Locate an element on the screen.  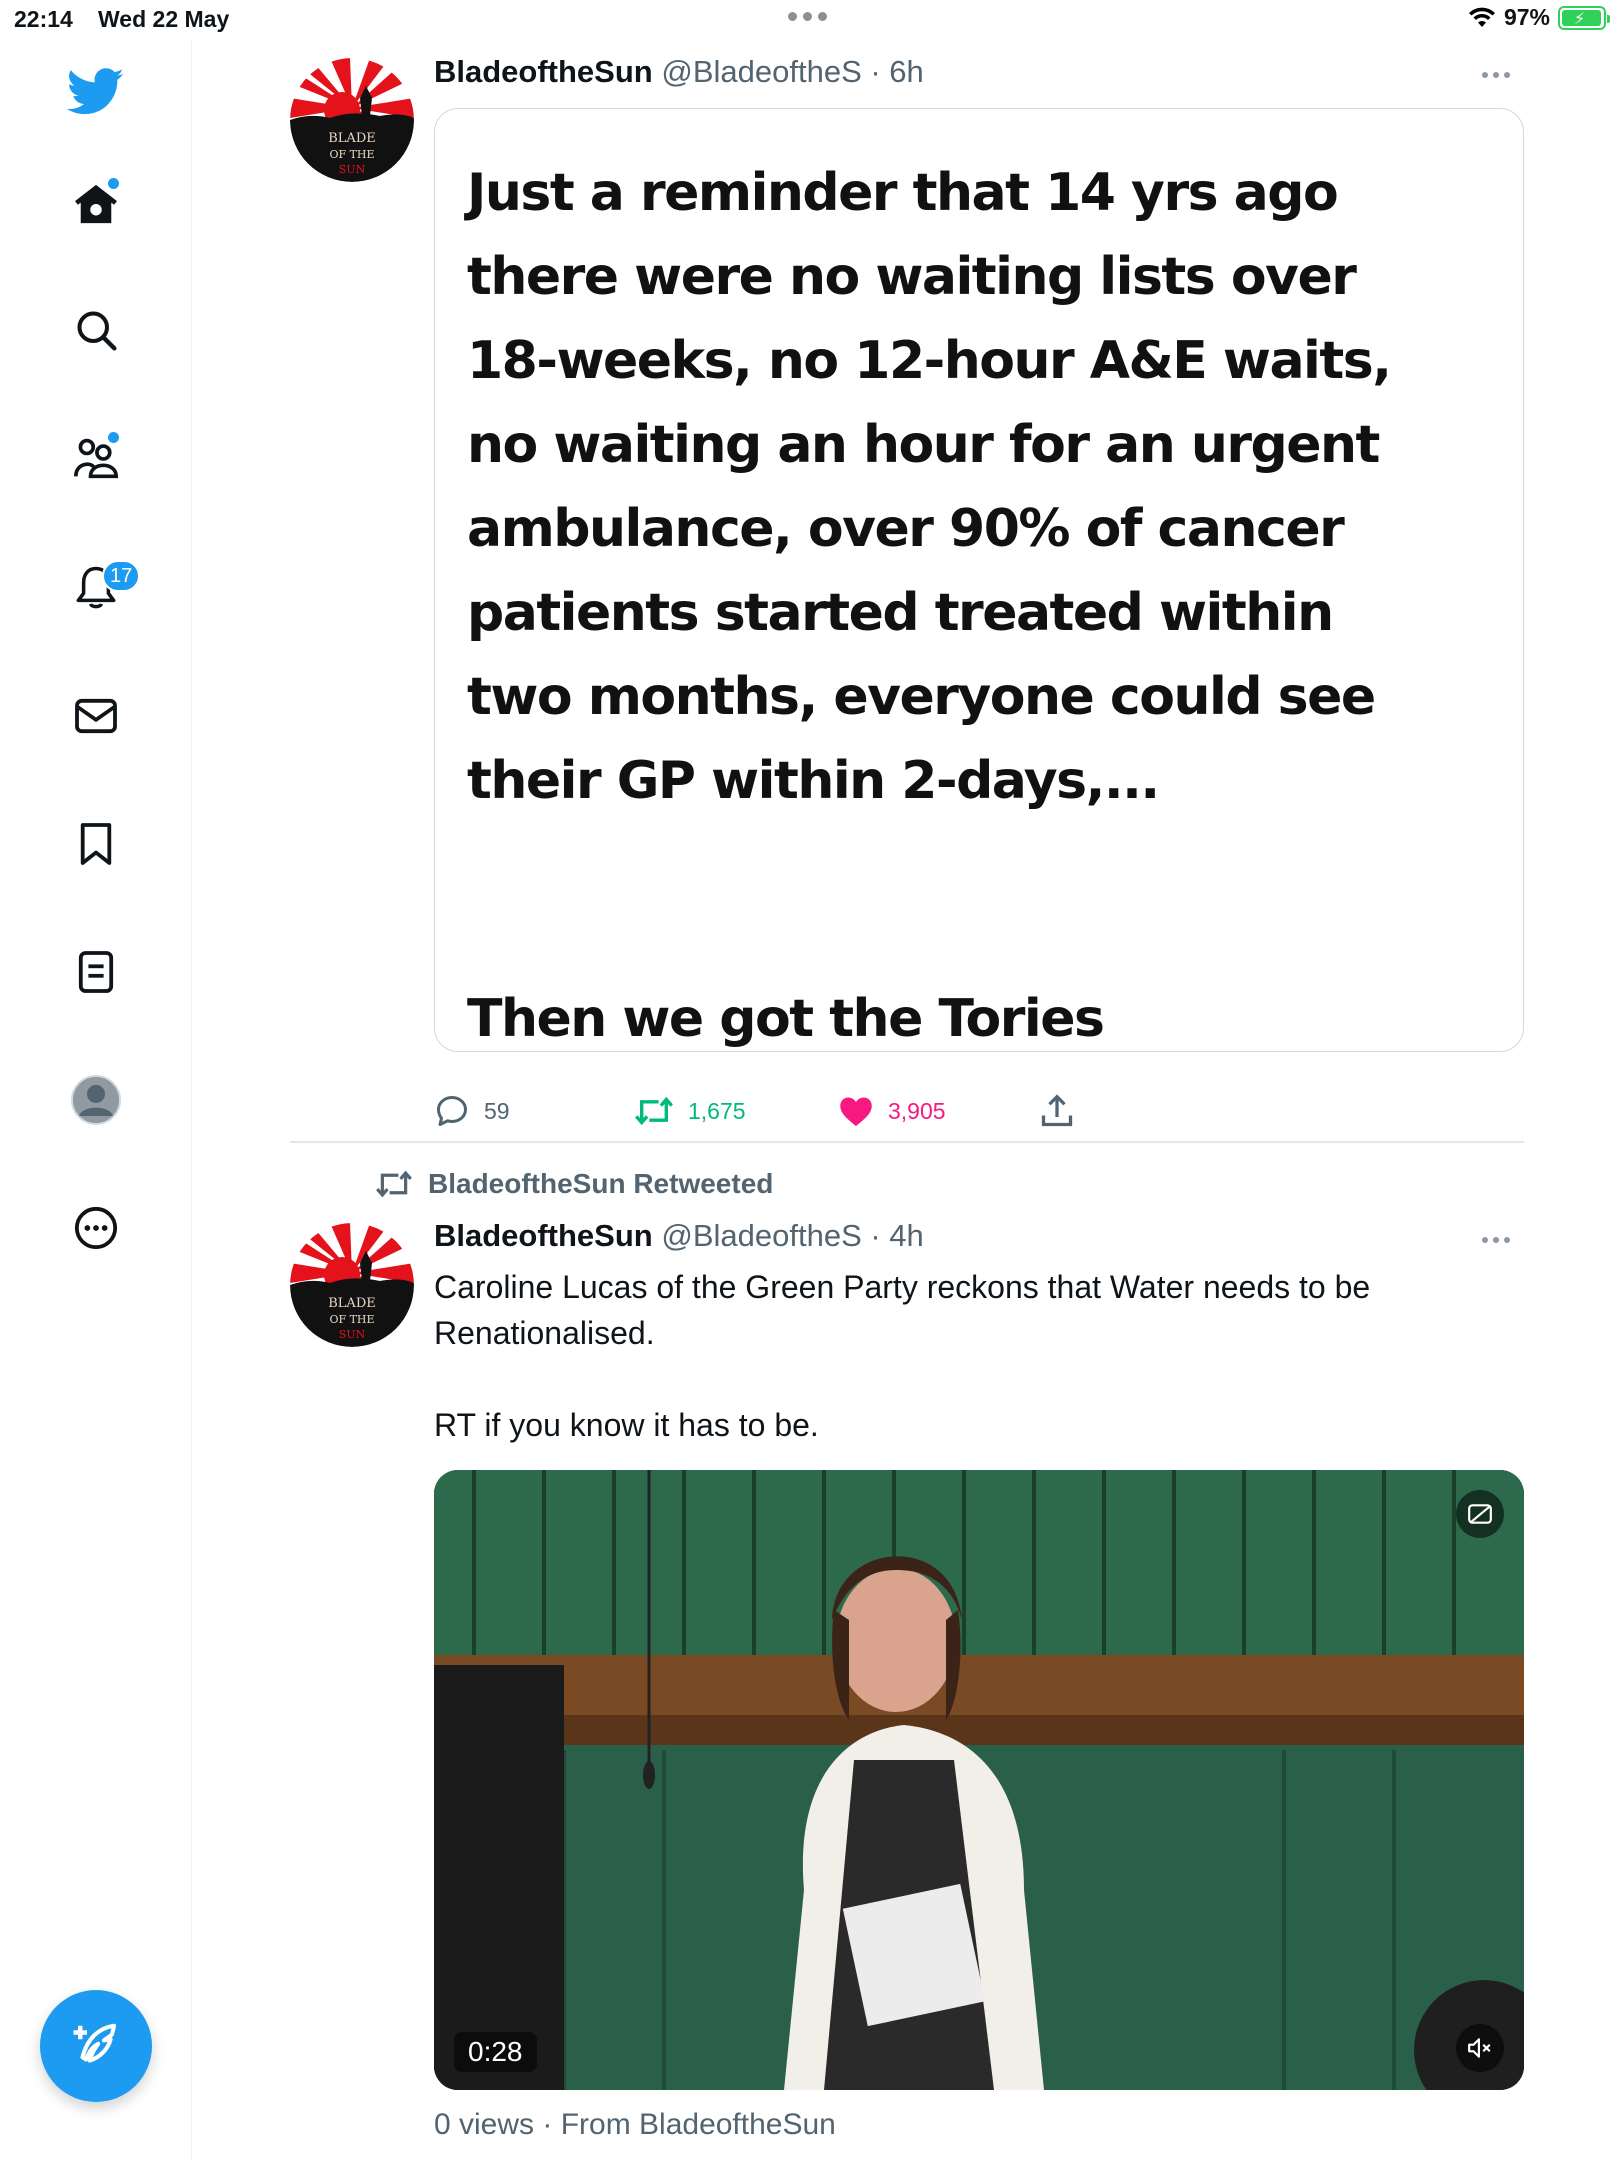
nav-lists is located at coordinates (96, 972).